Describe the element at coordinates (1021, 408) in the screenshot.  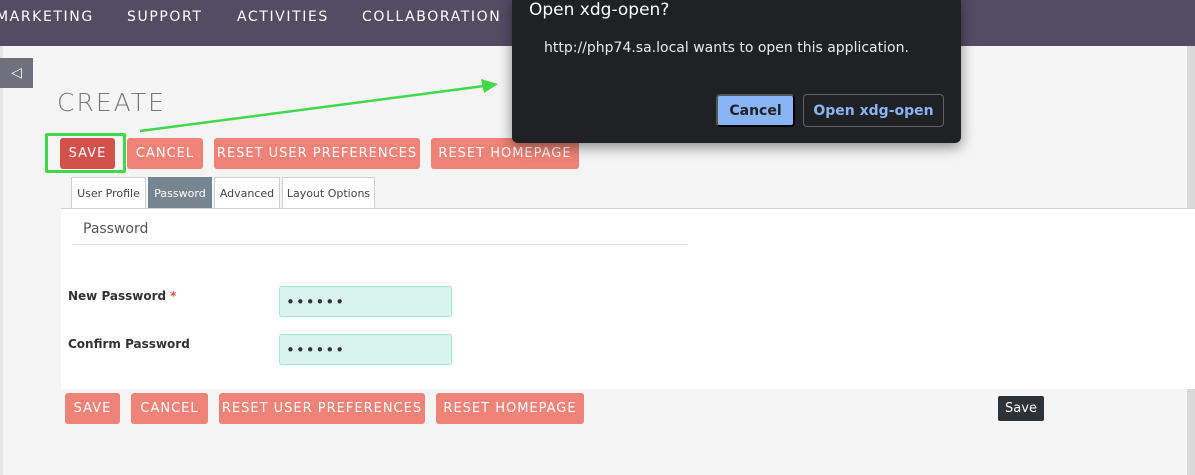
I see `save-tooltip: Save` at that location.